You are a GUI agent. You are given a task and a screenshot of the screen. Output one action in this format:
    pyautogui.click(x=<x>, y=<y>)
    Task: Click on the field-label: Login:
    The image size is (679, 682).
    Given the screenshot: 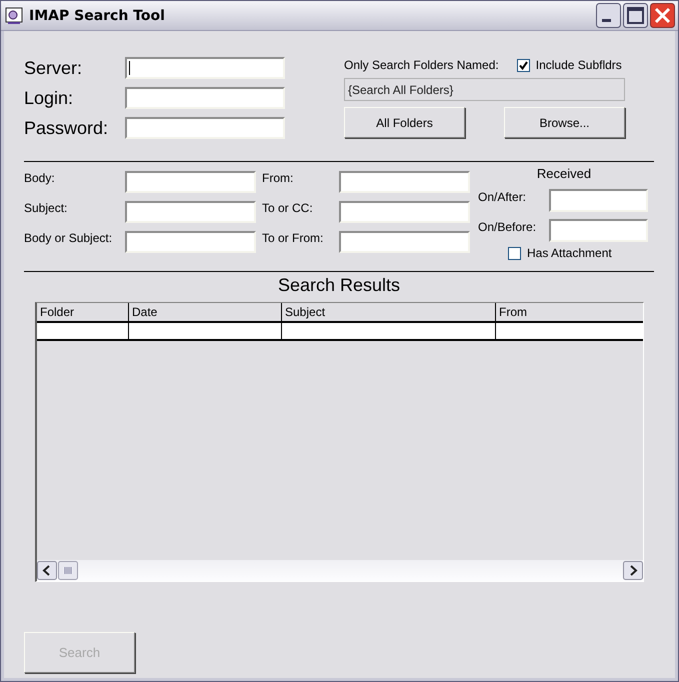 What is the action you would take?
    pyautogui.click(x=49, y=98)
    